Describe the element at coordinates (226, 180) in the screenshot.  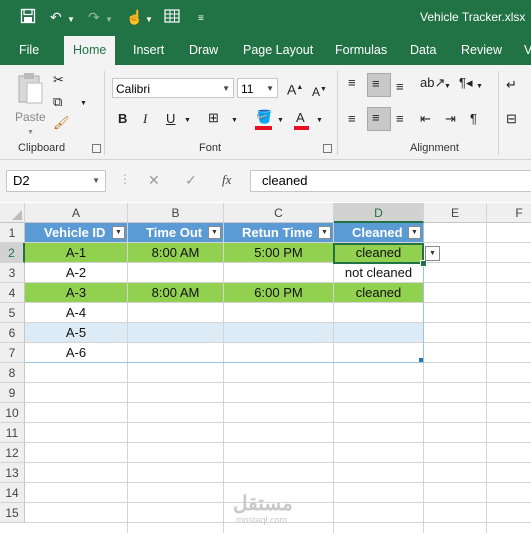
I see `insert-function-icon: fx` at that location.